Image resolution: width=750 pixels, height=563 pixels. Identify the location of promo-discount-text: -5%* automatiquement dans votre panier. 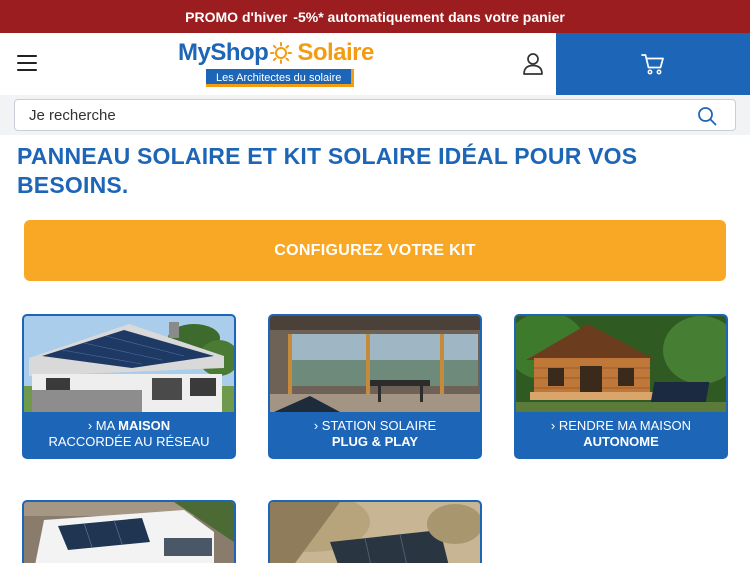
(429, 16).